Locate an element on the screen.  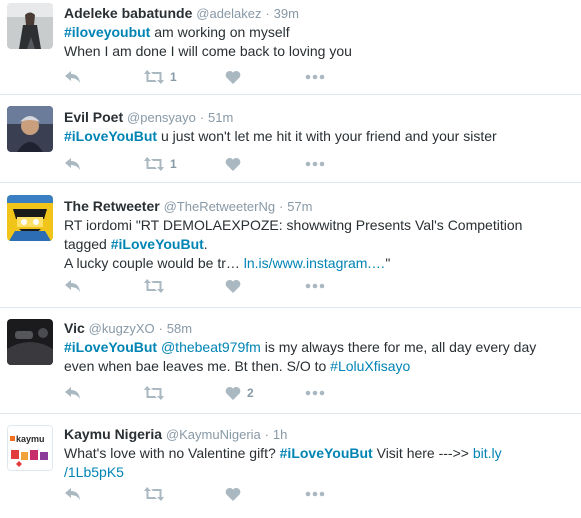
tweet-actions: 2 is located at coordinates (224, 393).